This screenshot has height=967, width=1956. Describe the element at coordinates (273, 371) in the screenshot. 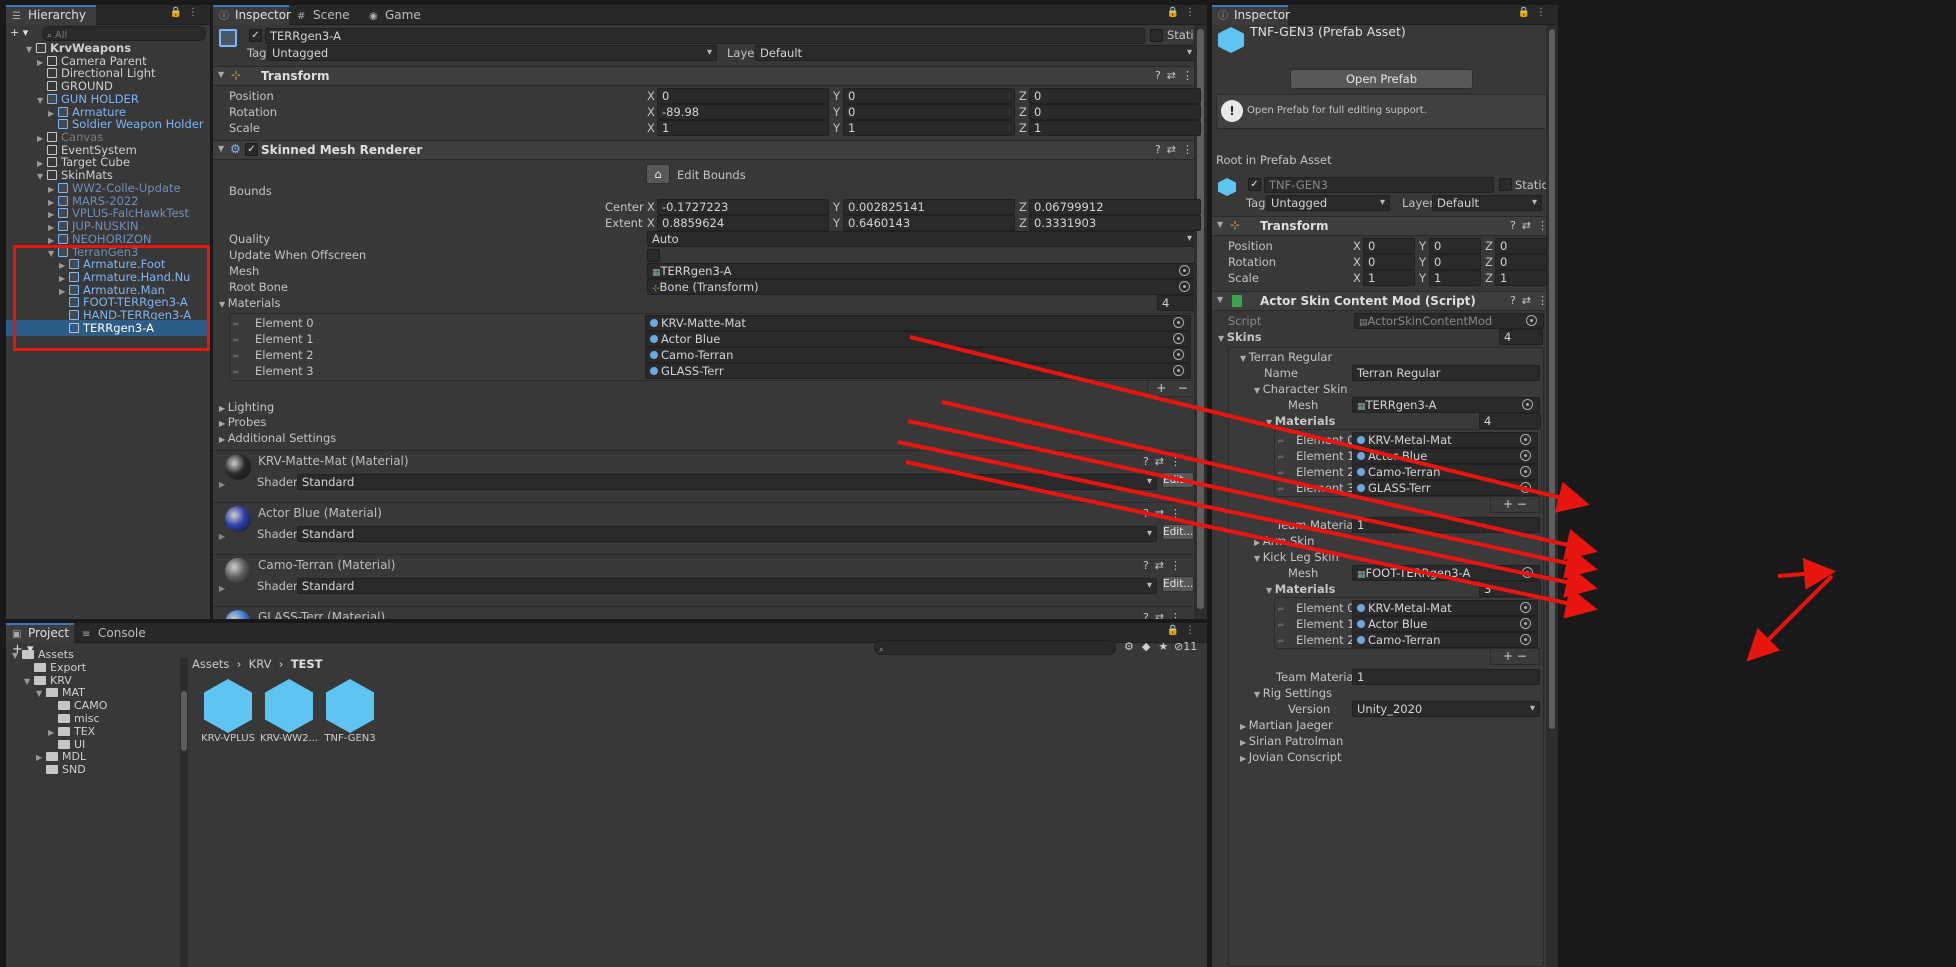

I see `material-element-label: ═ Element 3` at that location.